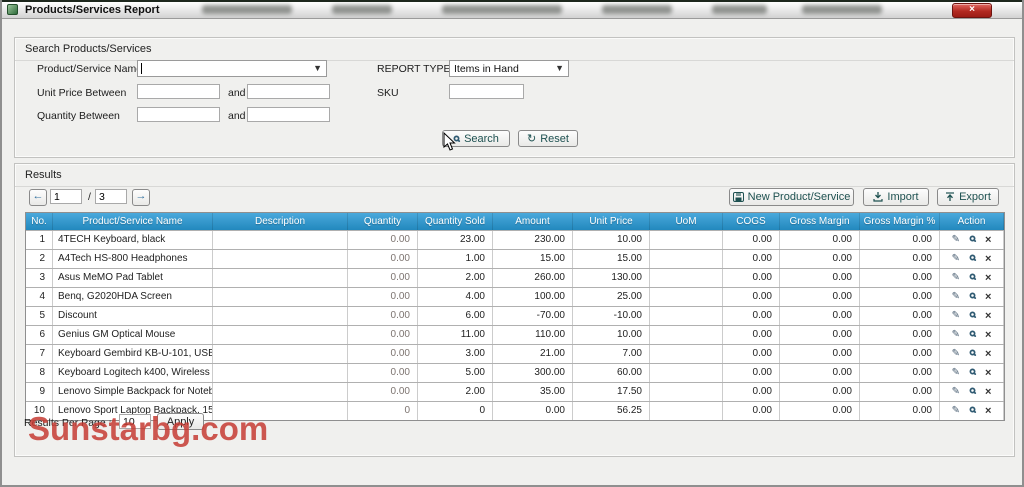 The image size is (1024, 487). I want to click on report-type-label: REPORT TYPE, so click(414, 69).